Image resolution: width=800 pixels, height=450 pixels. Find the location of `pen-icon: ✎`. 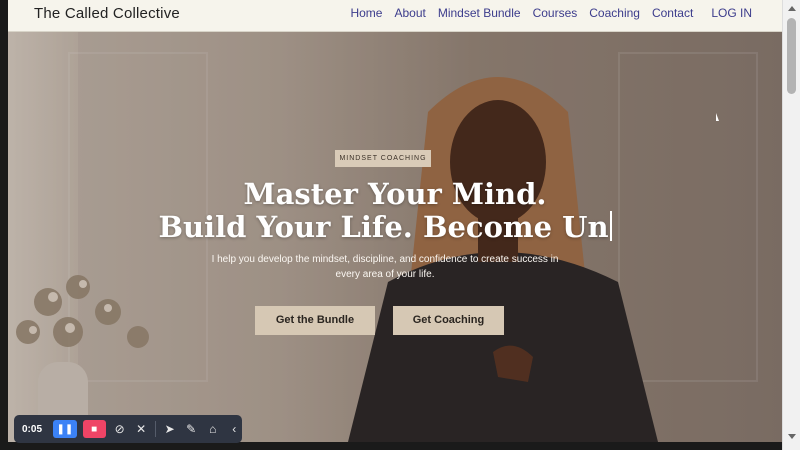

pen-icon: ✎ is located at coordinates (191, 429).